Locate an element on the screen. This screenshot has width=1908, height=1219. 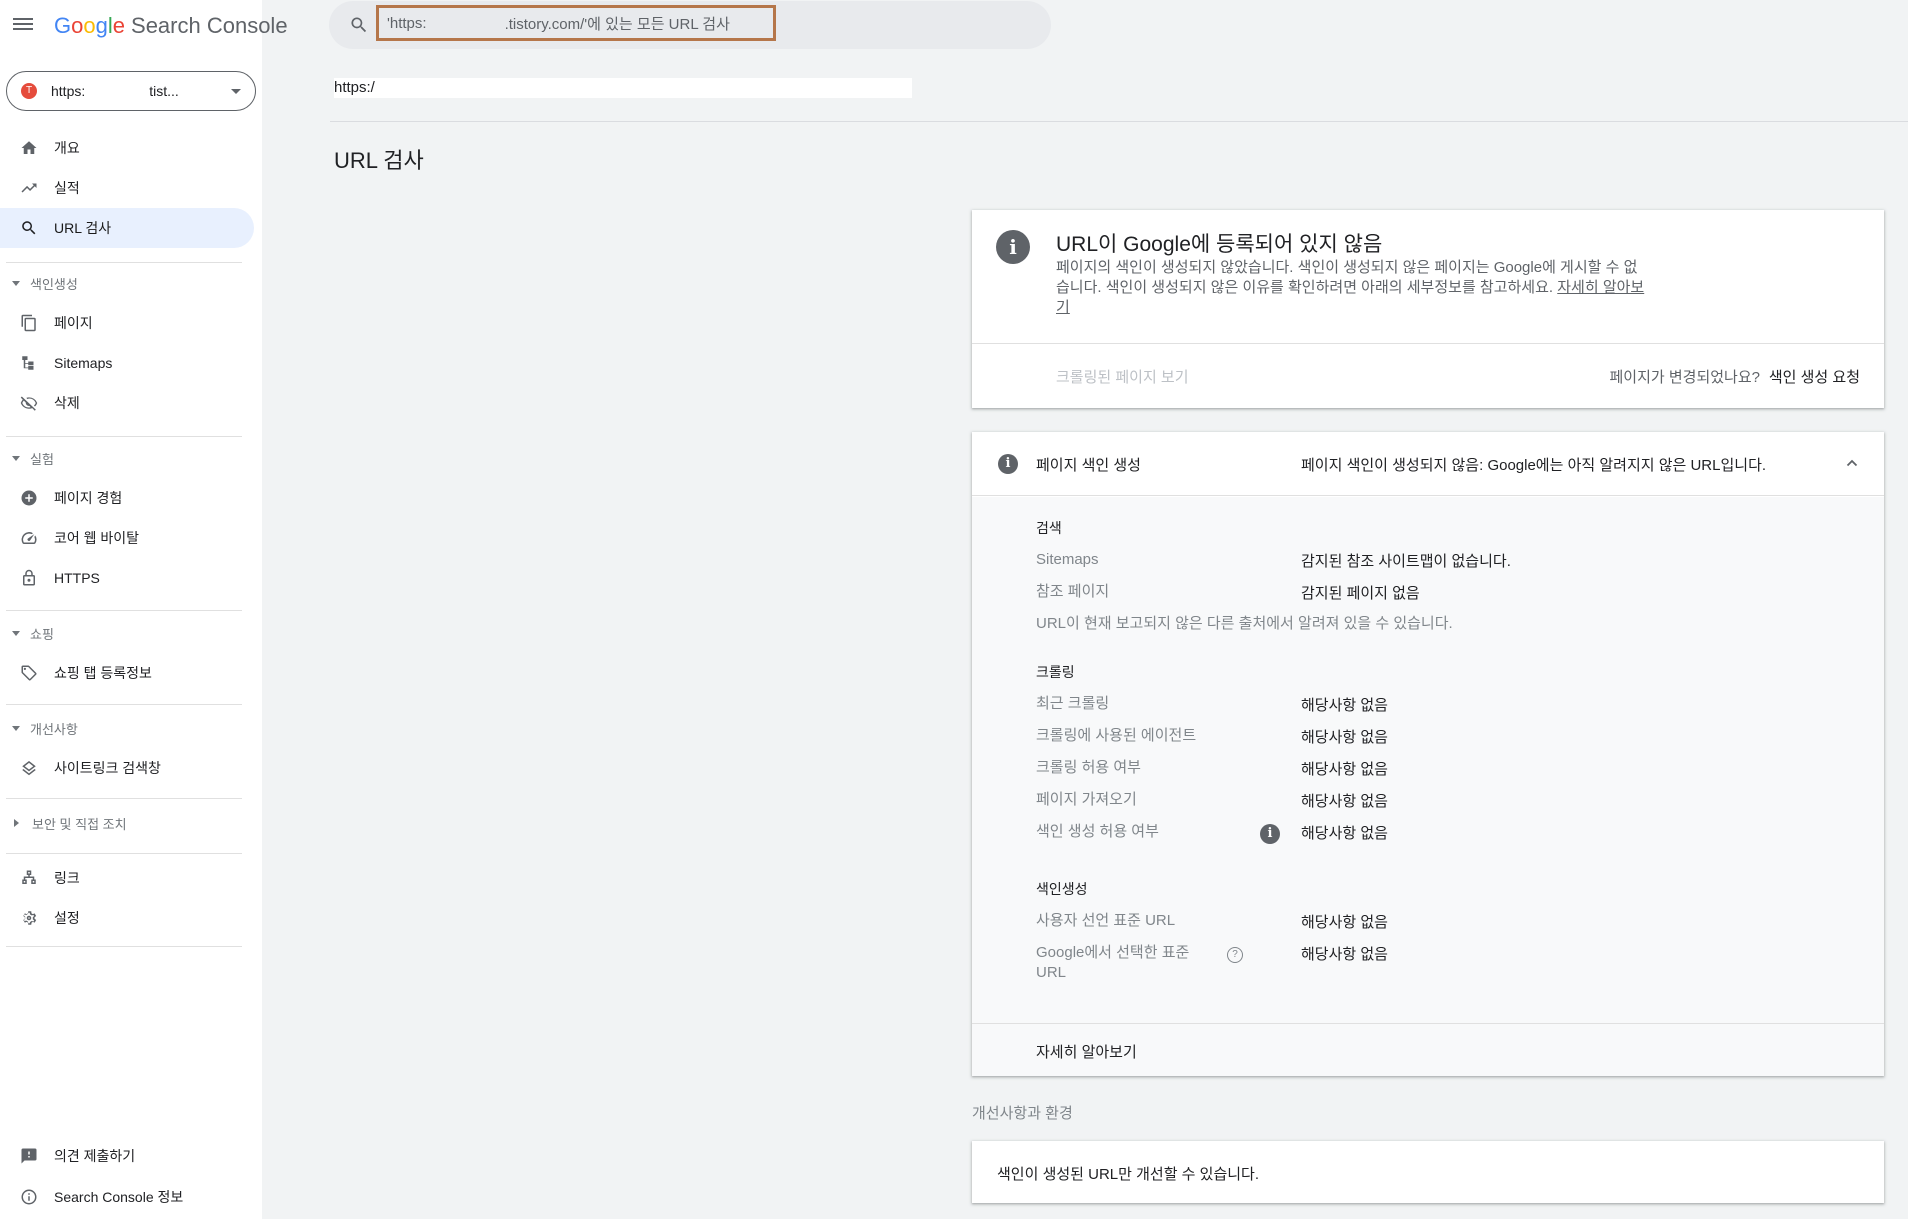
sidebar-item-sitelinks-searchbox: 사이트링크 검색창 is located at coordinates (127, 768).